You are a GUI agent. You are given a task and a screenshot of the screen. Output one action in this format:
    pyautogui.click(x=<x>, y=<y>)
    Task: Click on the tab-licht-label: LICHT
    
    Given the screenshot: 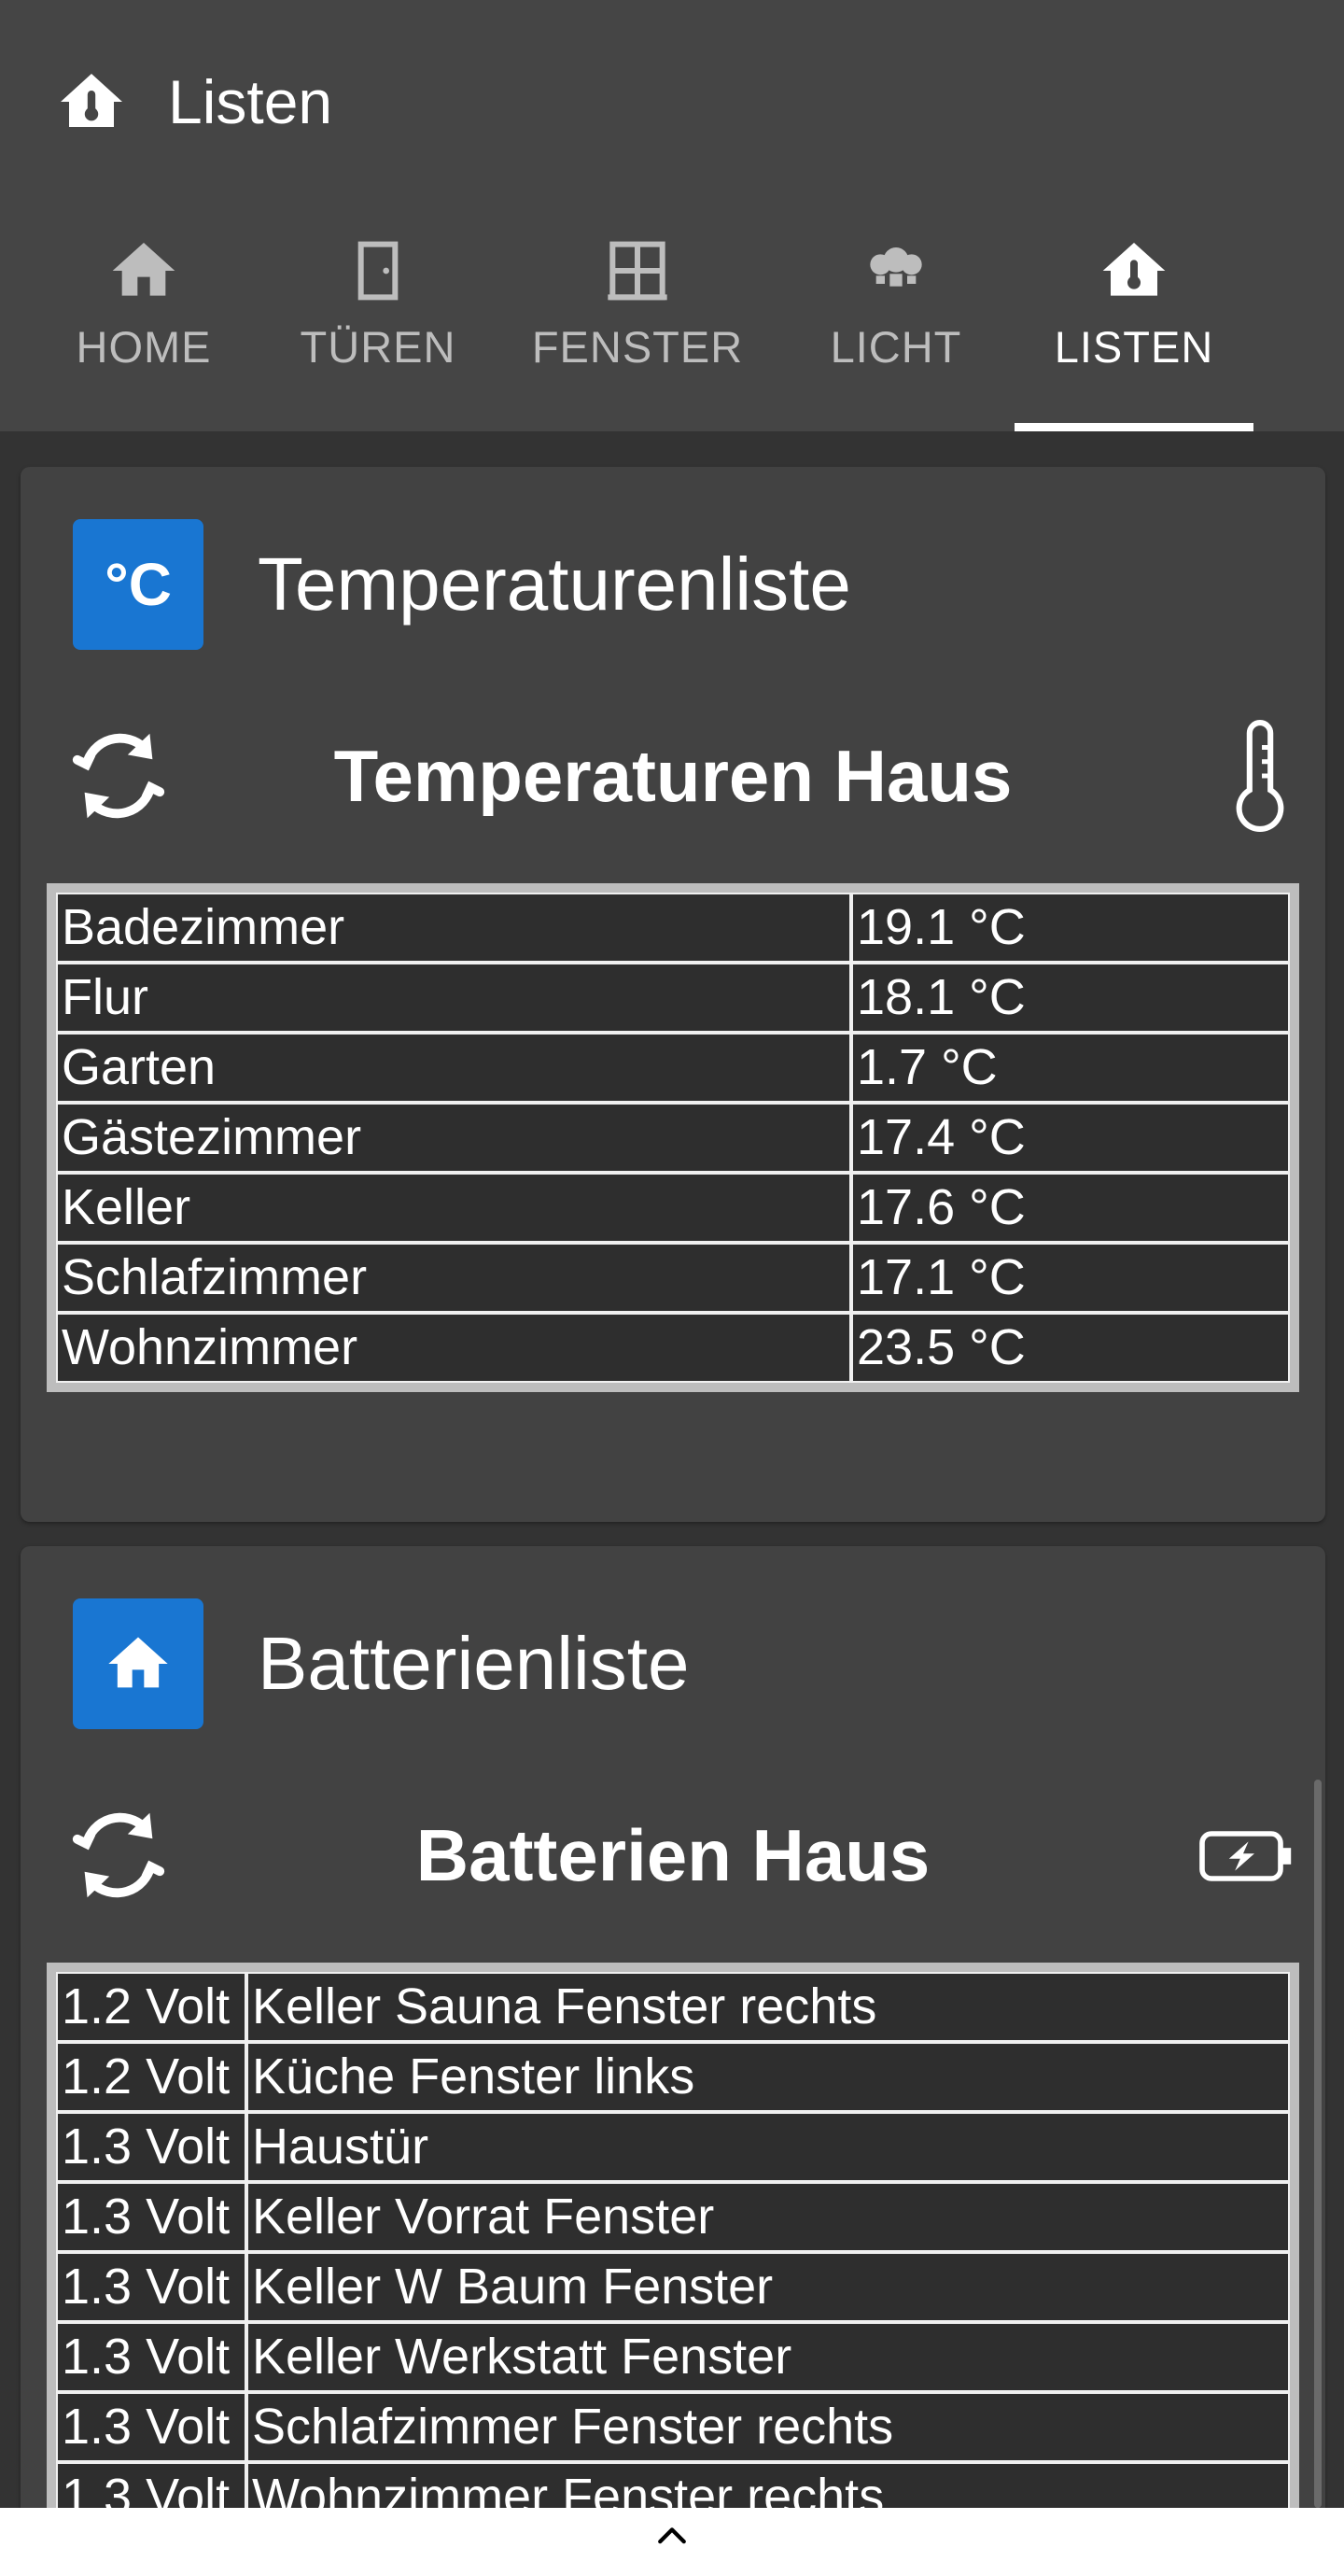 What is the action you would take?
    pyautogui.click(x=896, y=347)
    